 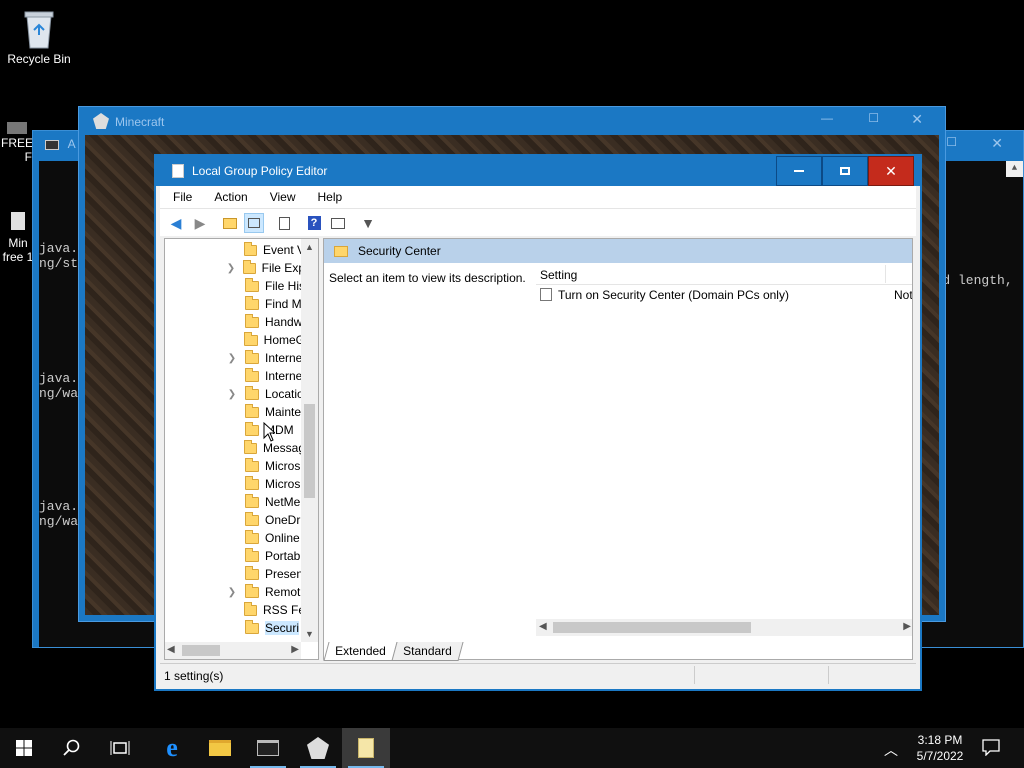 I want to click on tree-item: Find M, so click(x=235, y=304).